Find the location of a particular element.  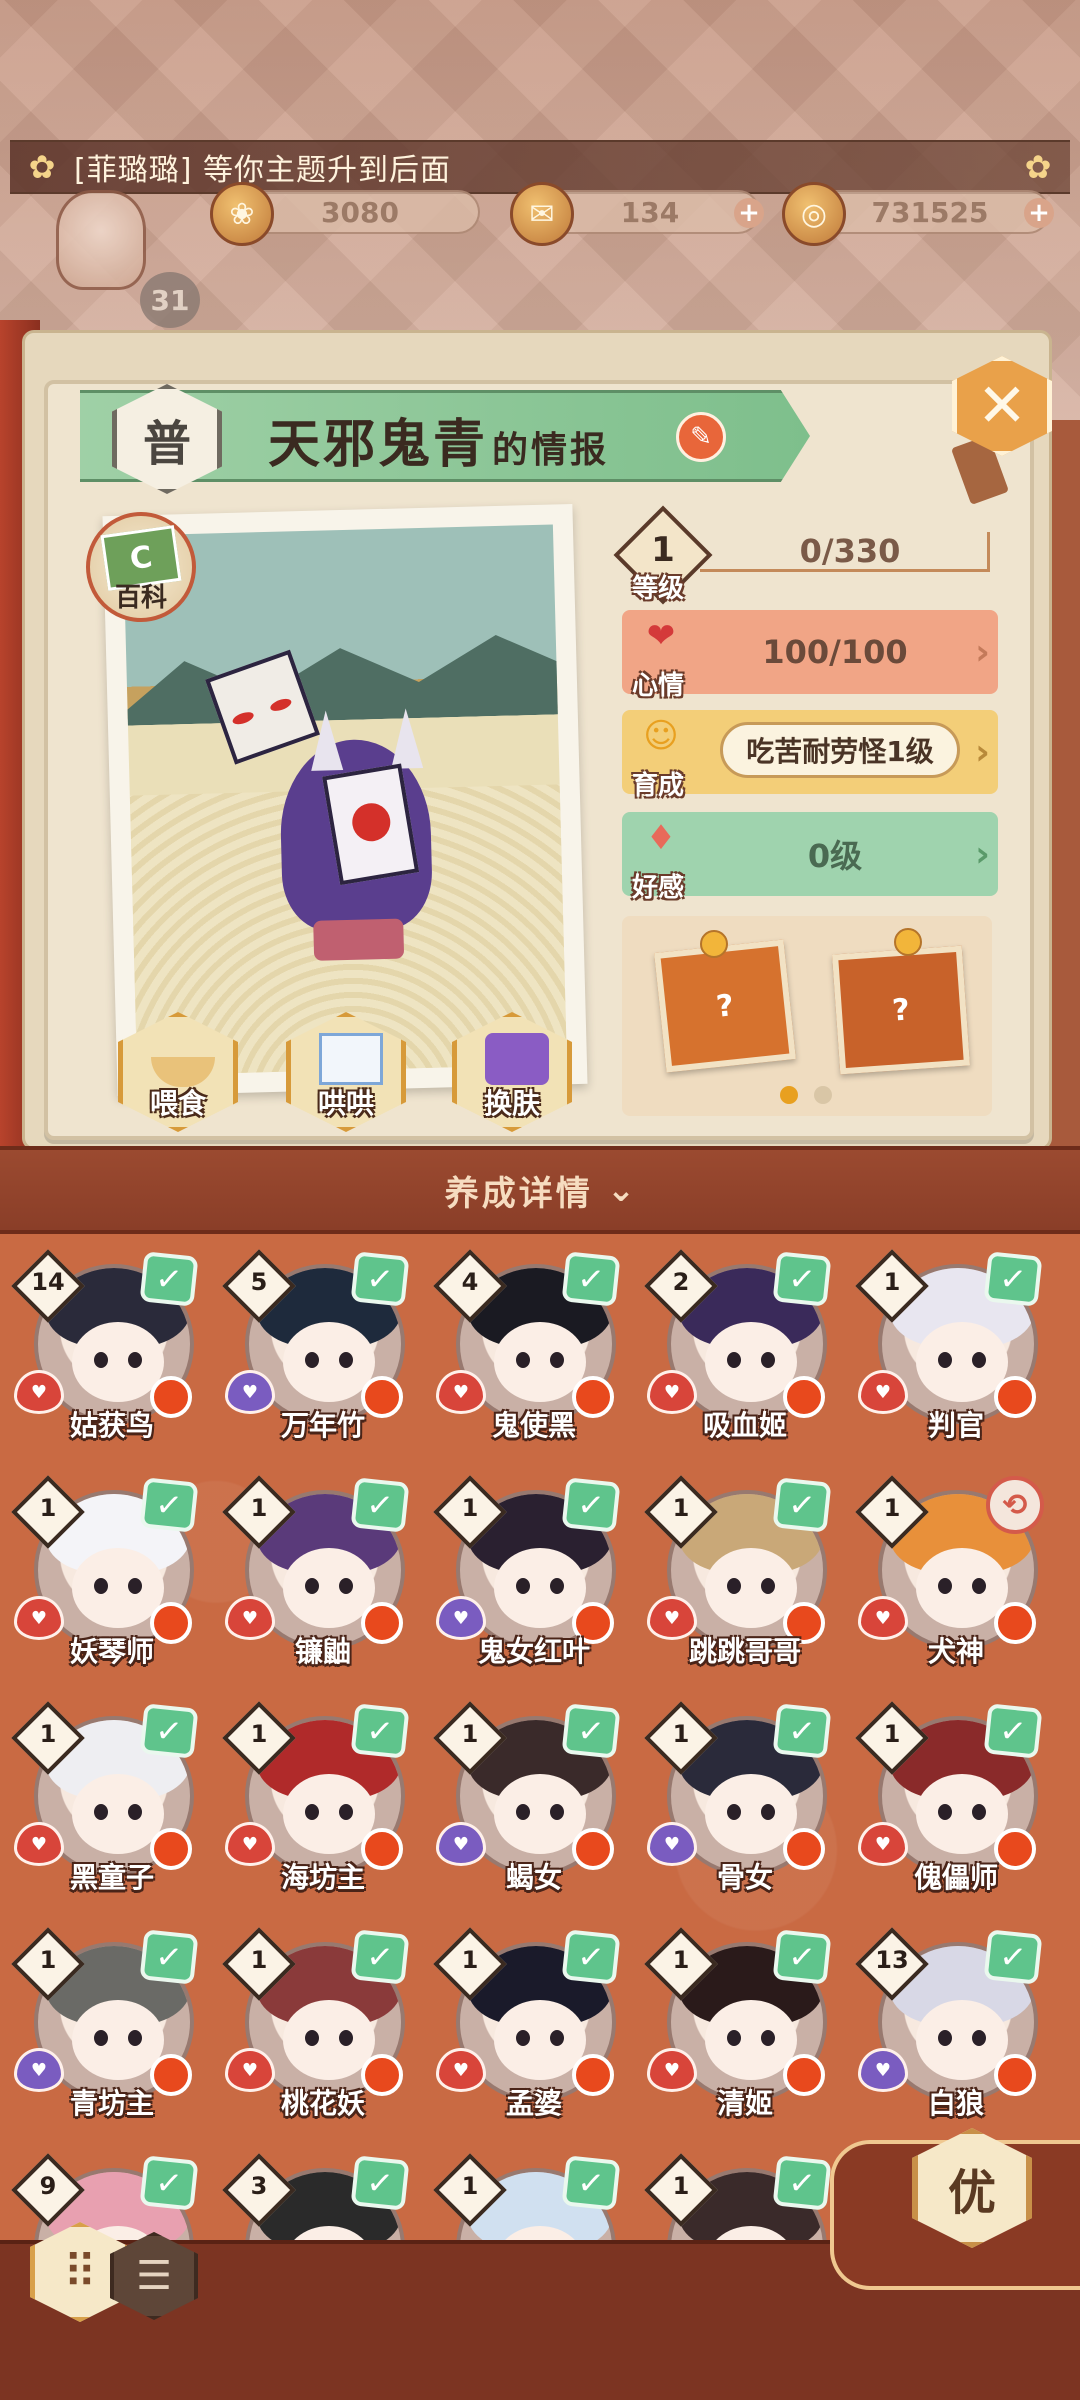

shikigami-card: 1 ⟲ ♥ 犬神 is located at coordinates (954, 1572).